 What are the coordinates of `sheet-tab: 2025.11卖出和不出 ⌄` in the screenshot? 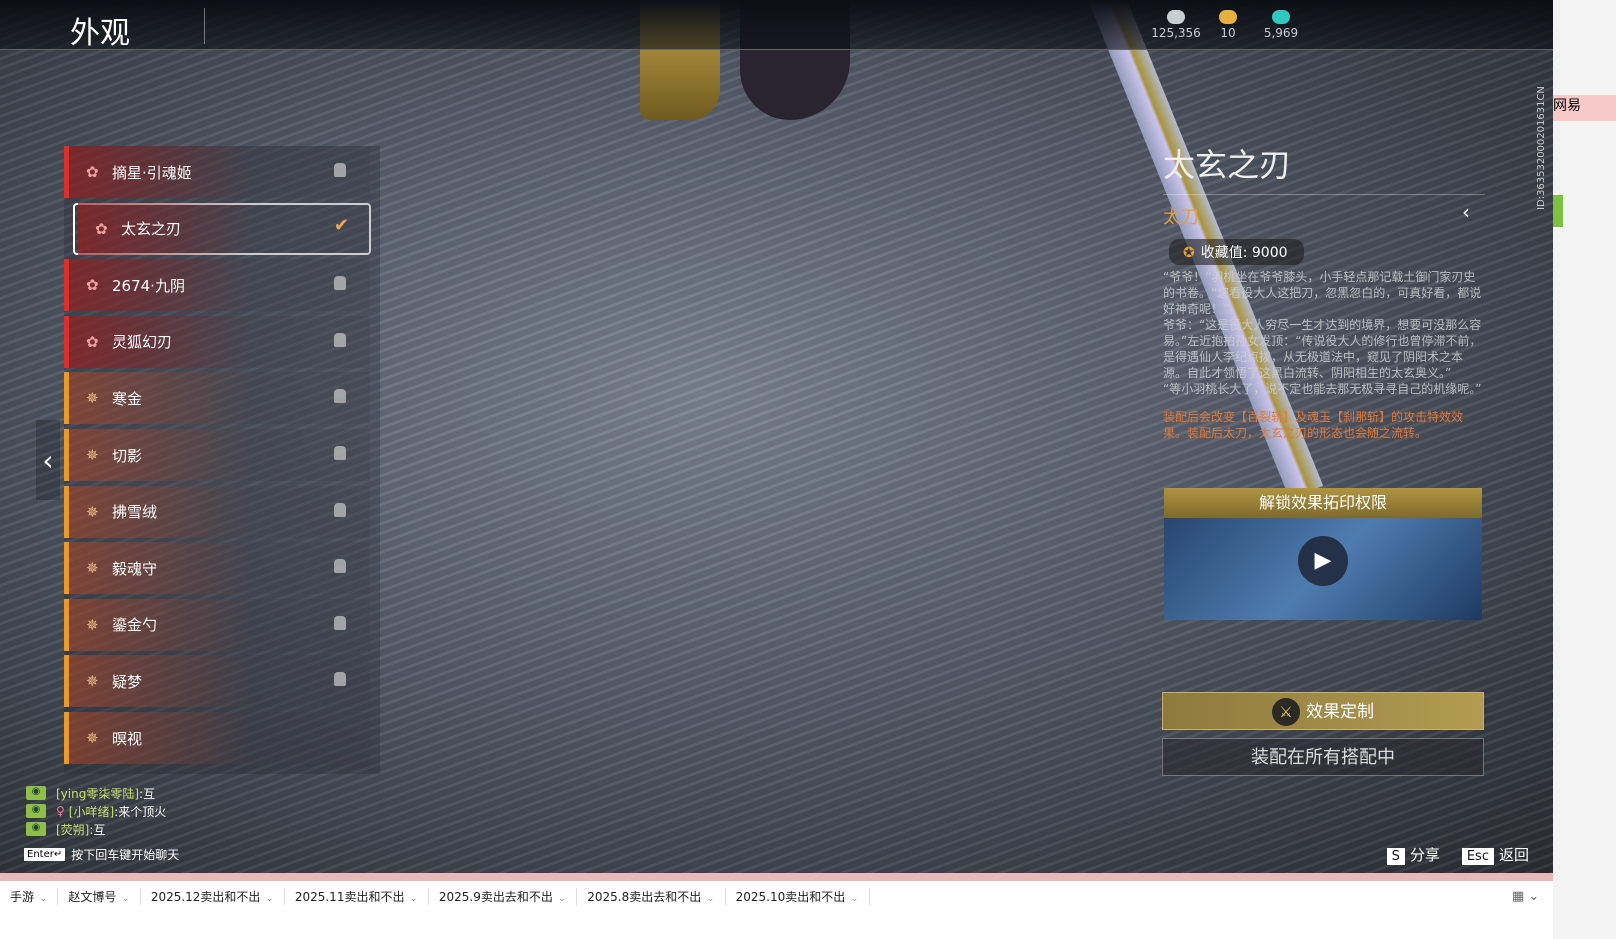 It's located at (357, 896).